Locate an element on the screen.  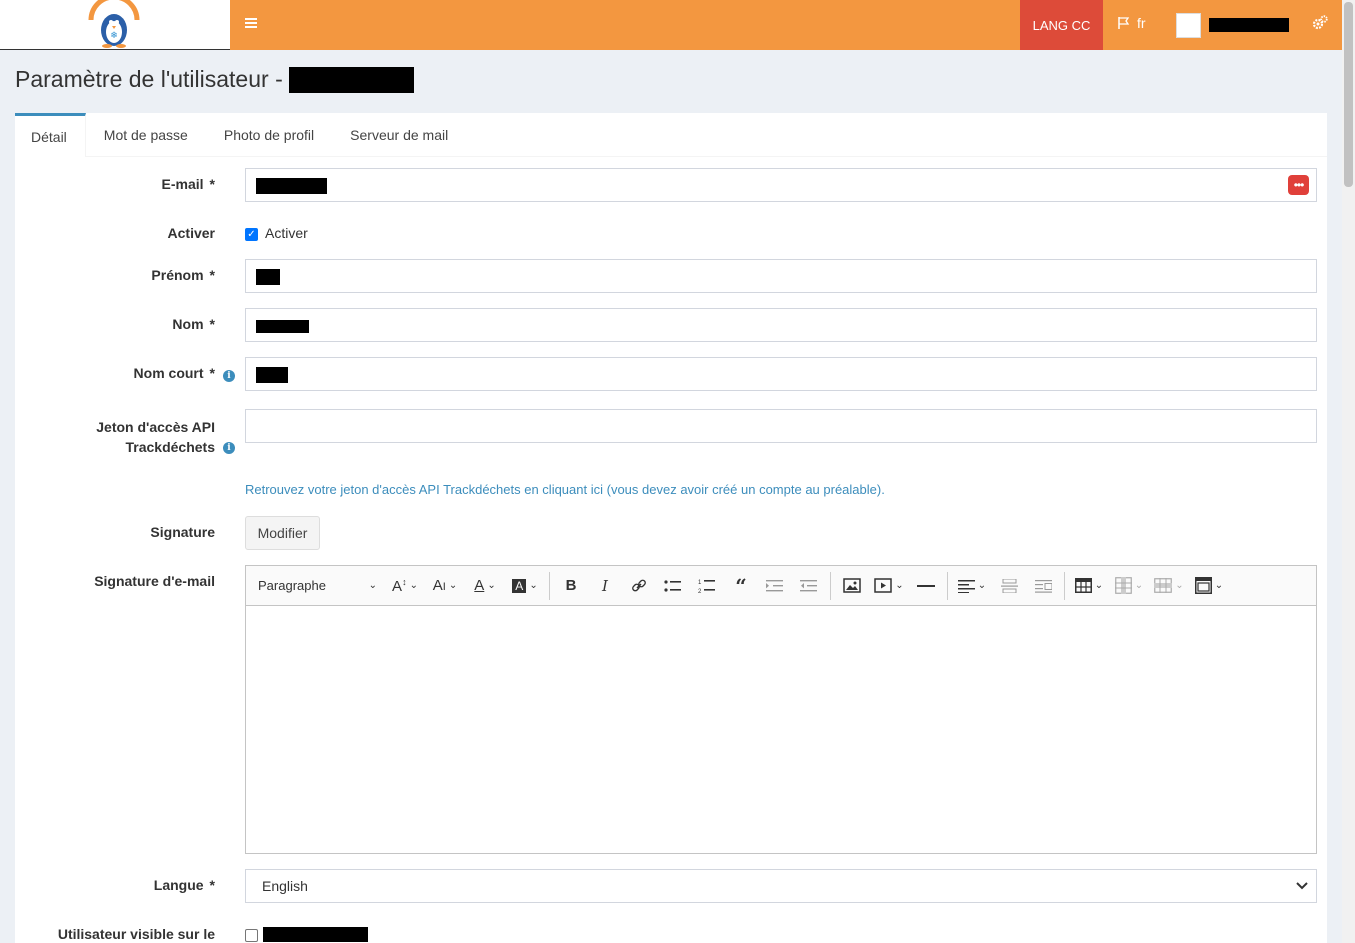
bold-icon: B is located at coordinates (571, 586).